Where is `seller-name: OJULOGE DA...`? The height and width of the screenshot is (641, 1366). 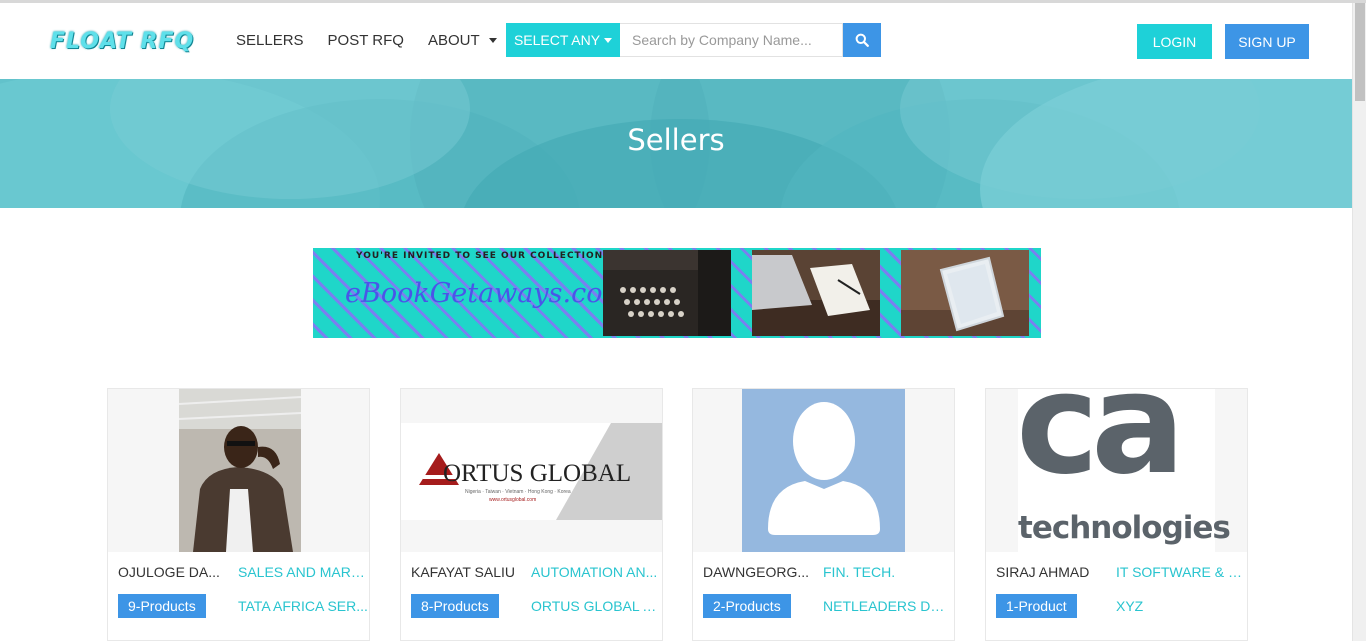 seller-name: OJULOGE DA... is located at coordinates (173, 572).